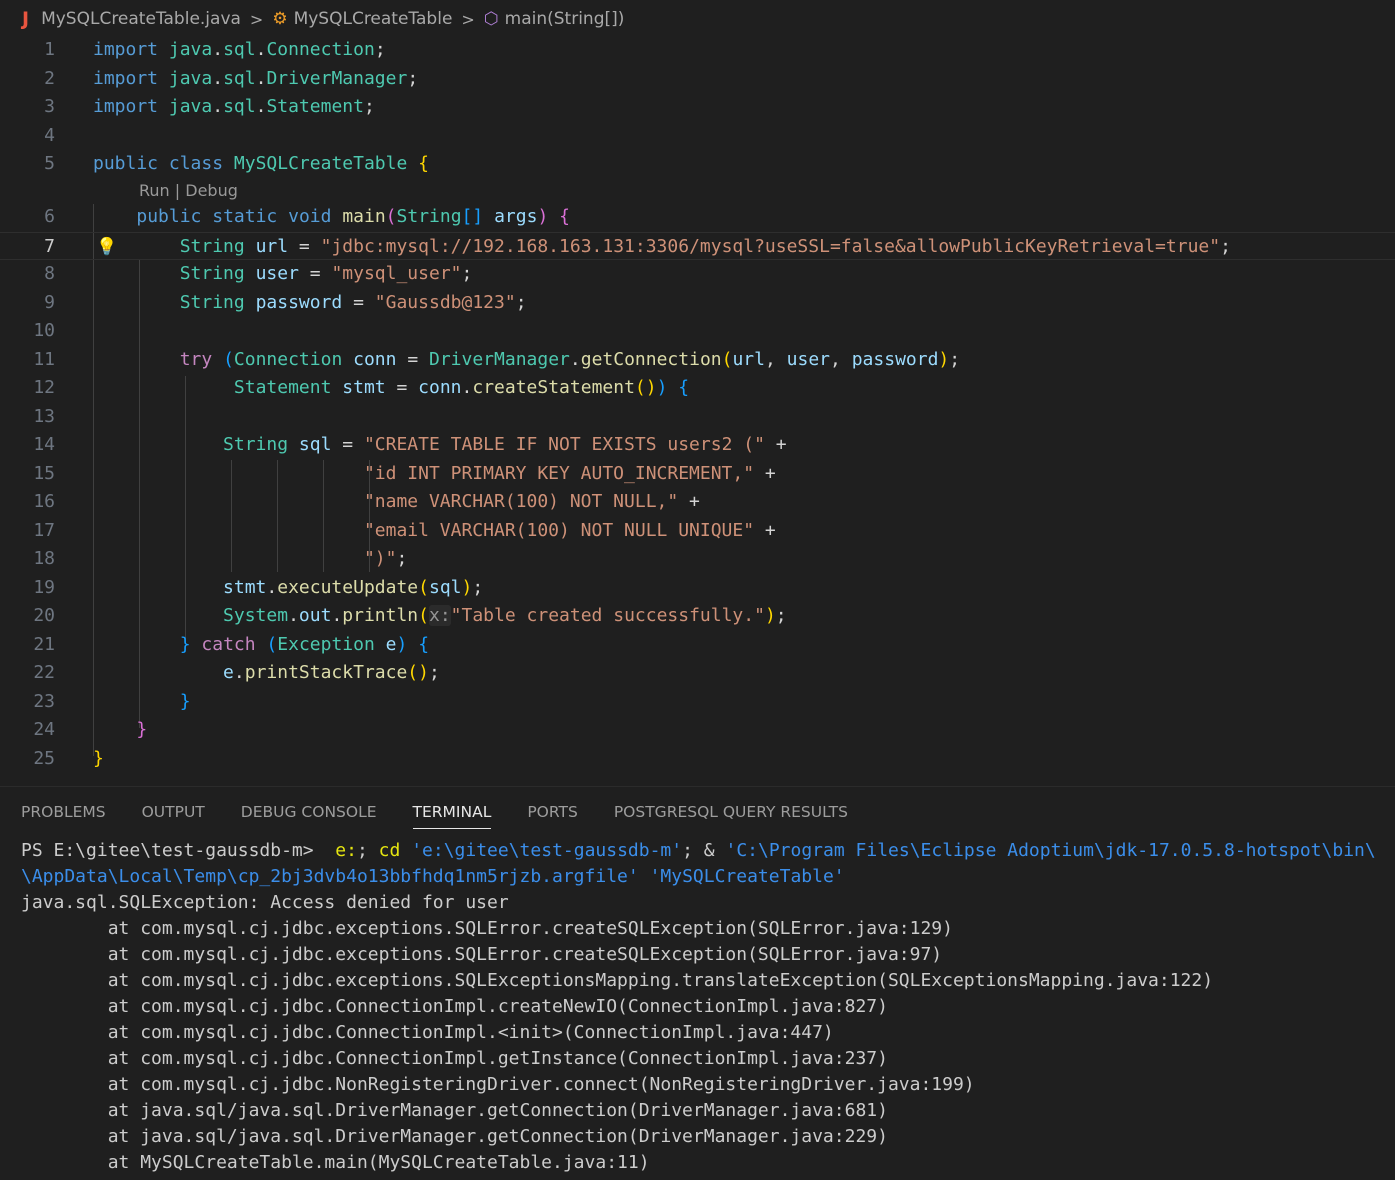  What do you see at coordinates (310, 216) in the screenshot?
I see `code-token: void` at bounding box center [310, 216].